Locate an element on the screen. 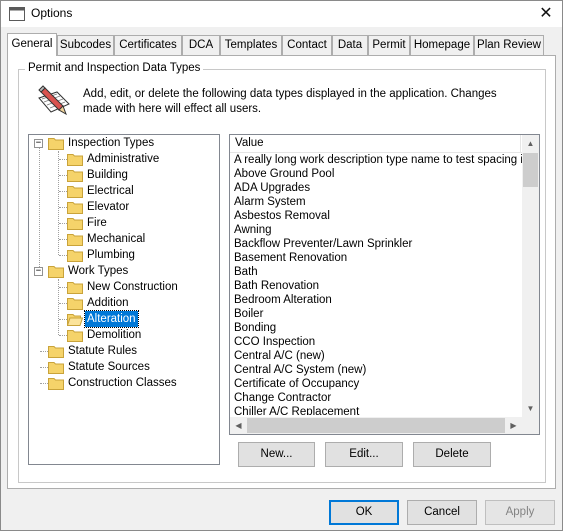  tree-node-building: Building is located at coordinates (124, 175).